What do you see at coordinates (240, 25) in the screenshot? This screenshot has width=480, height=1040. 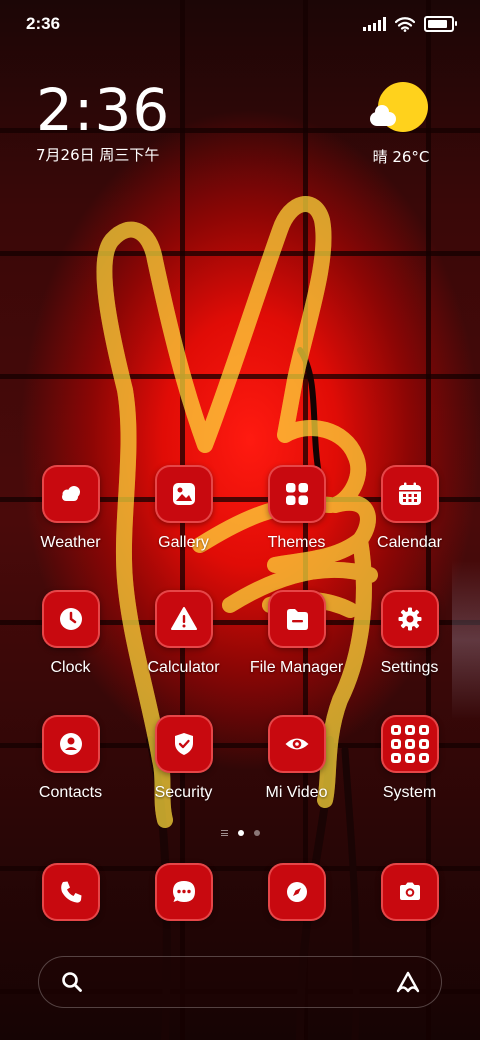 I see `status-bar: 2:36` at bounding box center [240, 25].